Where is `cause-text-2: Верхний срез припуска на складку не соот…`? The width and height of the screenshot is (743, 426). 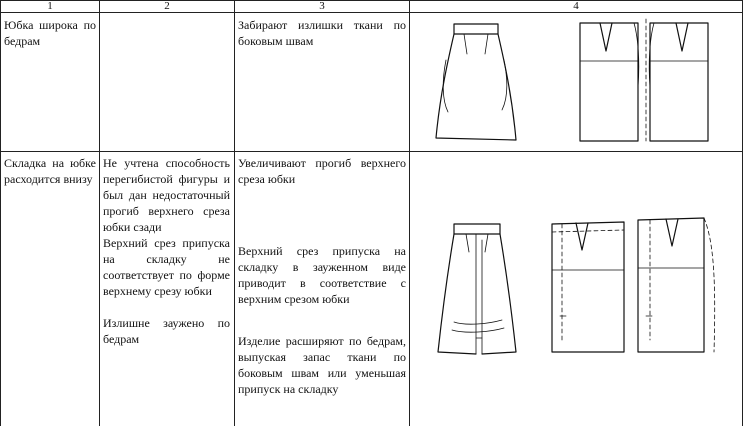 cause-text-2: Верхний срез припуска на складку не соот… is located at coordinates (166, 267).